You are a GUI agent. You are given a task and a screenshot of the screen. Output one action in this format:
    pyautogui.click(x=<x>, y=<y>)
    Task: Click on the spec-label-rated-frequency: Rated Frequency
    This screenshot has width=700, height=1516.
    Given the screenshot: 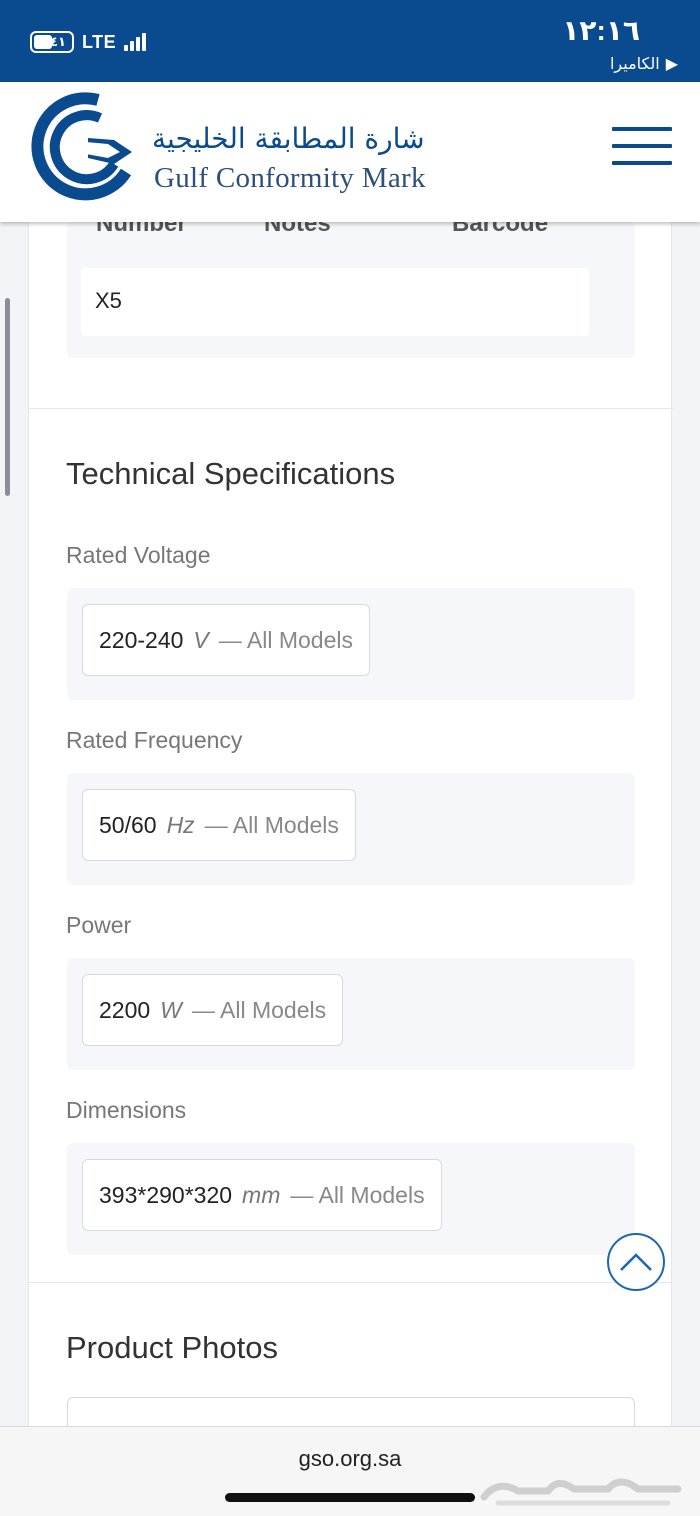 What is the action you would take?
    pyautogui.click(x=154, y=740)
    